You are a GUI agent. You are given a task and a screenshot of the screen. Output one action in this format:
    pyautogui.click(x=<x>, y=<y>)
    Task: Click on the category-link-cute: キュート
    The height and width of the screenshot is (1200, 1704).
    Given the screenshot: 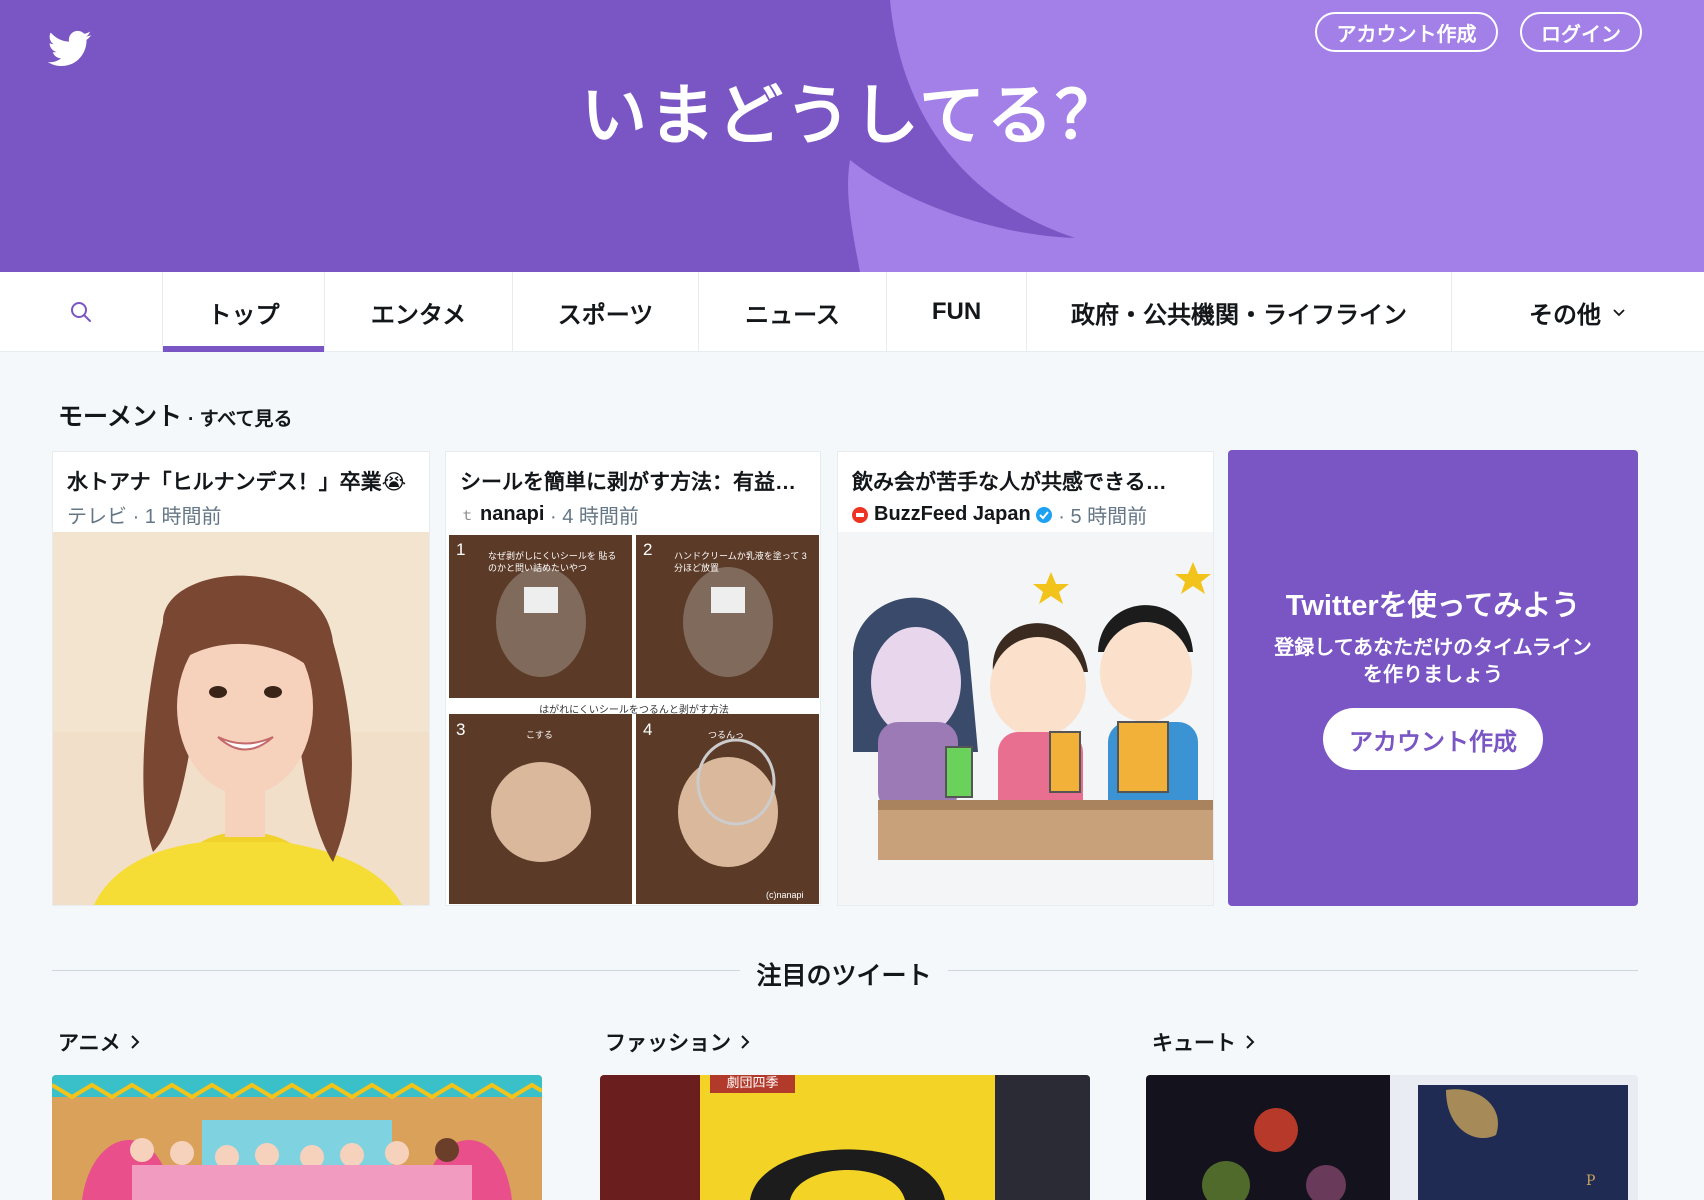 What is the action you would take?
    pyautogui.click(x=1204, y=1042)
    